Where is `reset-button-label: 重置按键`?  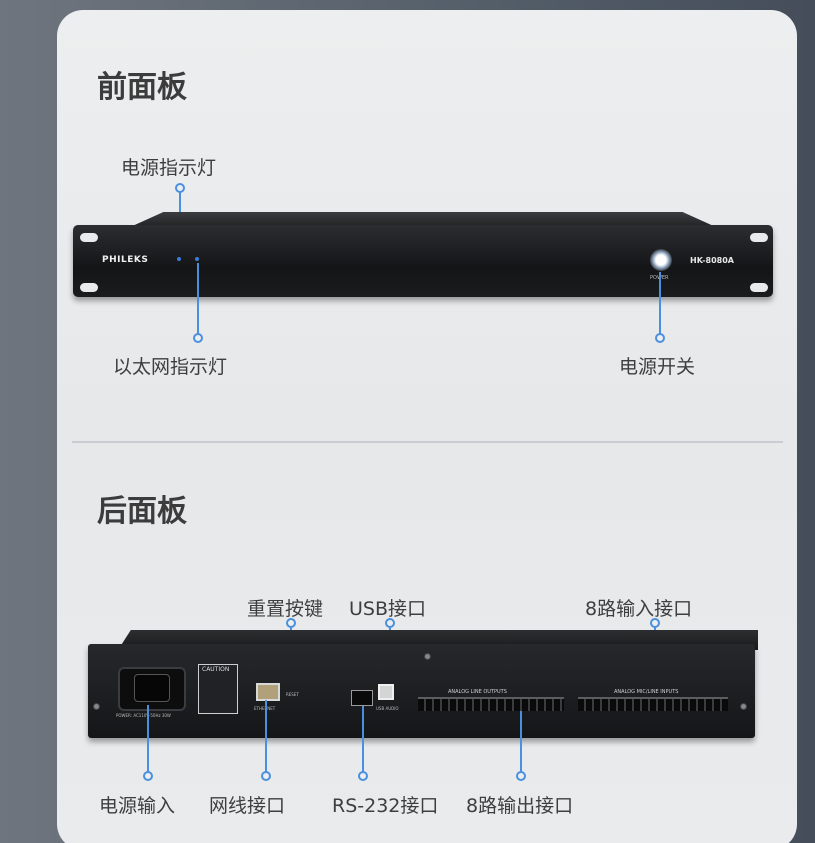 reset-button-label: 重置按键 is located at coordinates (285, 609).